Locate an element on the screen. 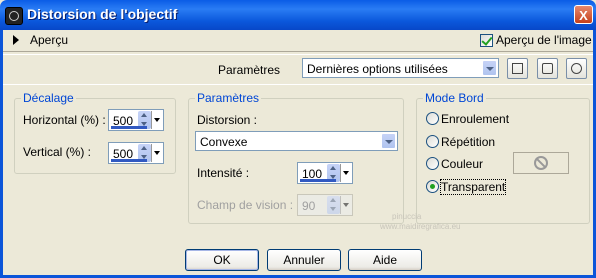  save-preset-icon is located at coordinates (517, 68).